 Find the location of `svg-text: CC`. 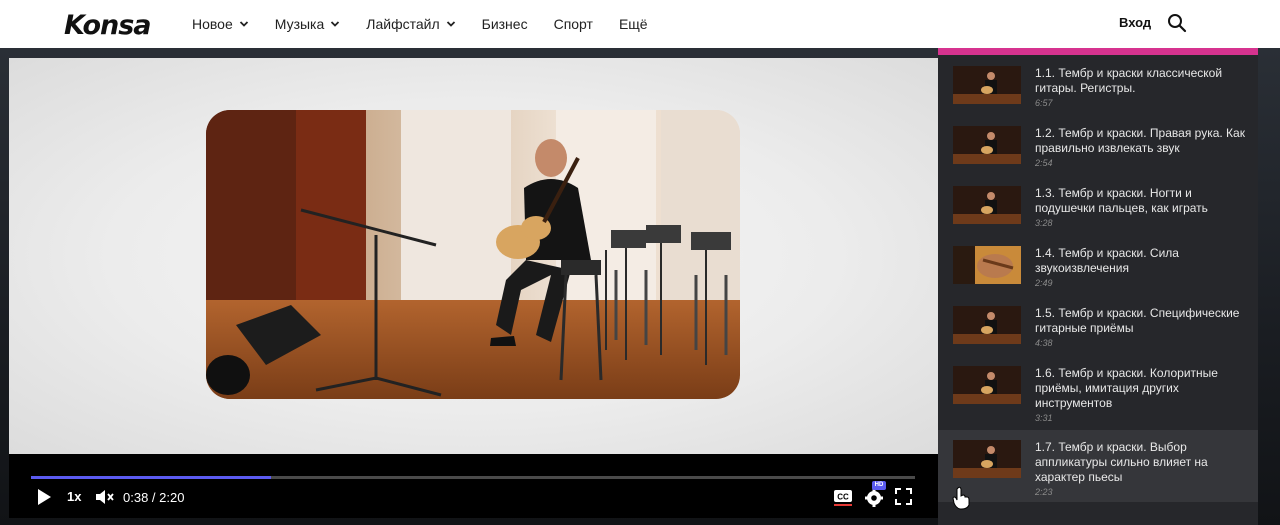

svg-text: CC is located at coordinates (843, 497).